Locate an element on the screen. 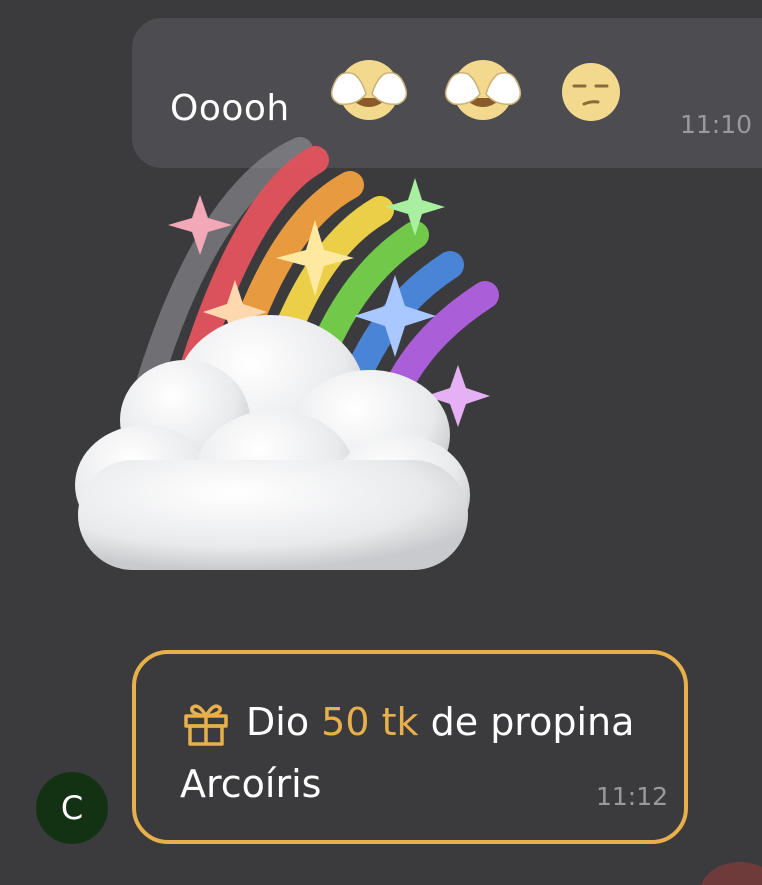  gift-icon is located at coordinates (206, 725).